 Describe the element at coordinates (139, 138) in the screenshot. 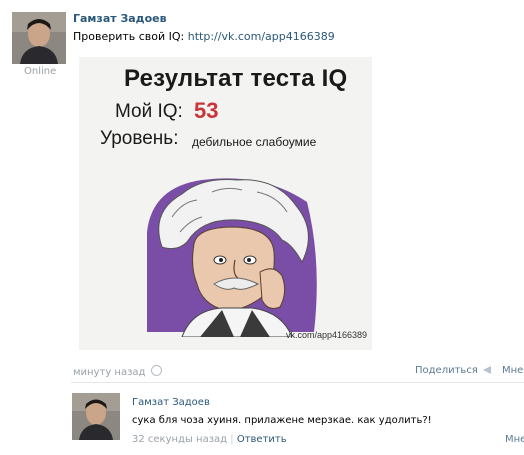

I see `card-level-label: Уровень:` at that location.